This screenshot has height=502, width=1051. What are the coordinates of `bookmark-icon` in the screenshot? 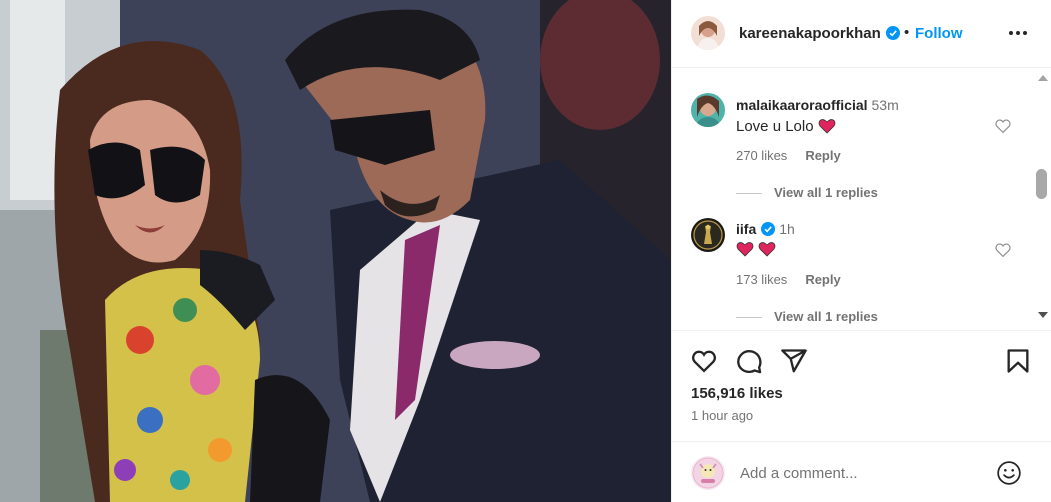 It's located at (1018, 361).